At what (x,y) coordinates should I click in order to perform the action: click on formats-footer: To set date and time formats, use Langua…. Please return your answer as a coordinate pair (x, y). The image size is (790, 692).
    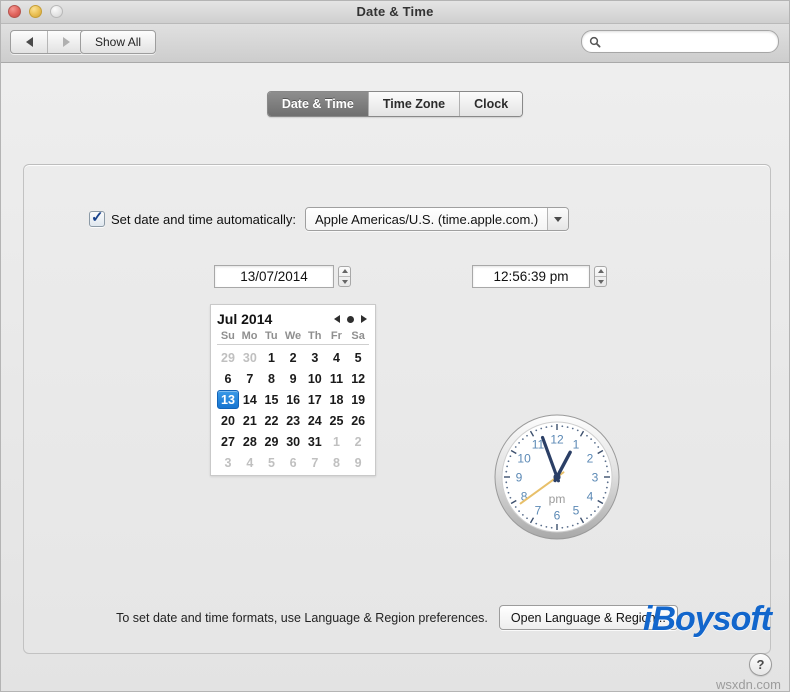
    Looking at the image, I should click on (397, 617).